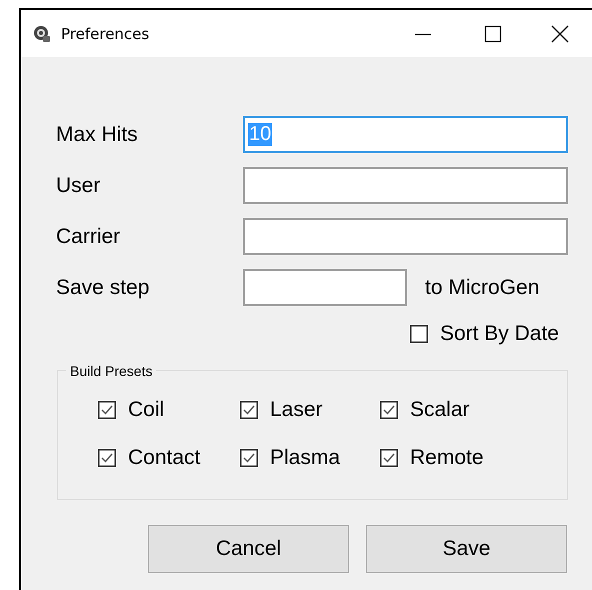 The height and width of the screenshot is (590, 592). I want to click on save-button: Save, so click(466, 549).